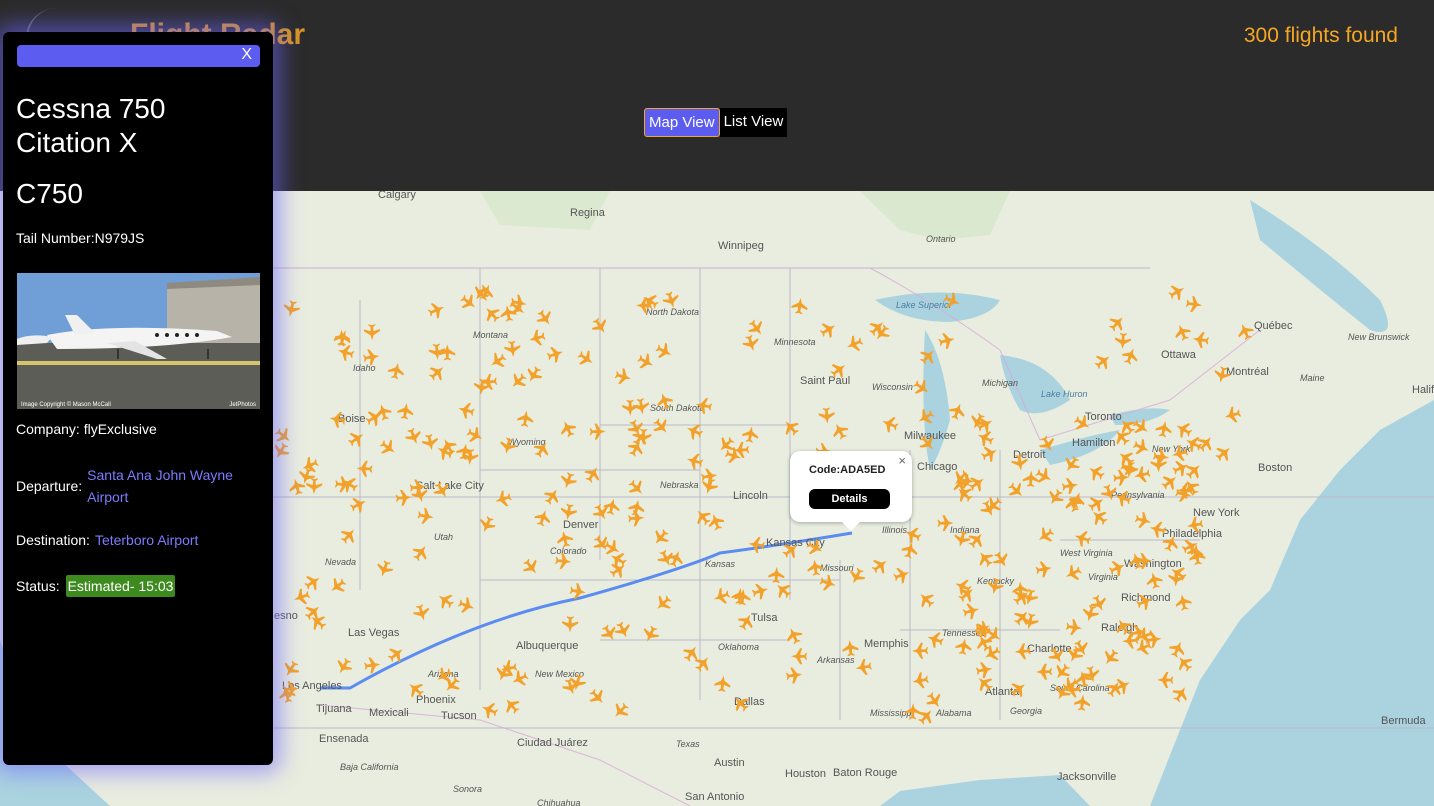 The image size is (1434, 806). Describe the element at coordinates (902, 460) in the screenshot. I see `popup-close-icon: ×` at that location.